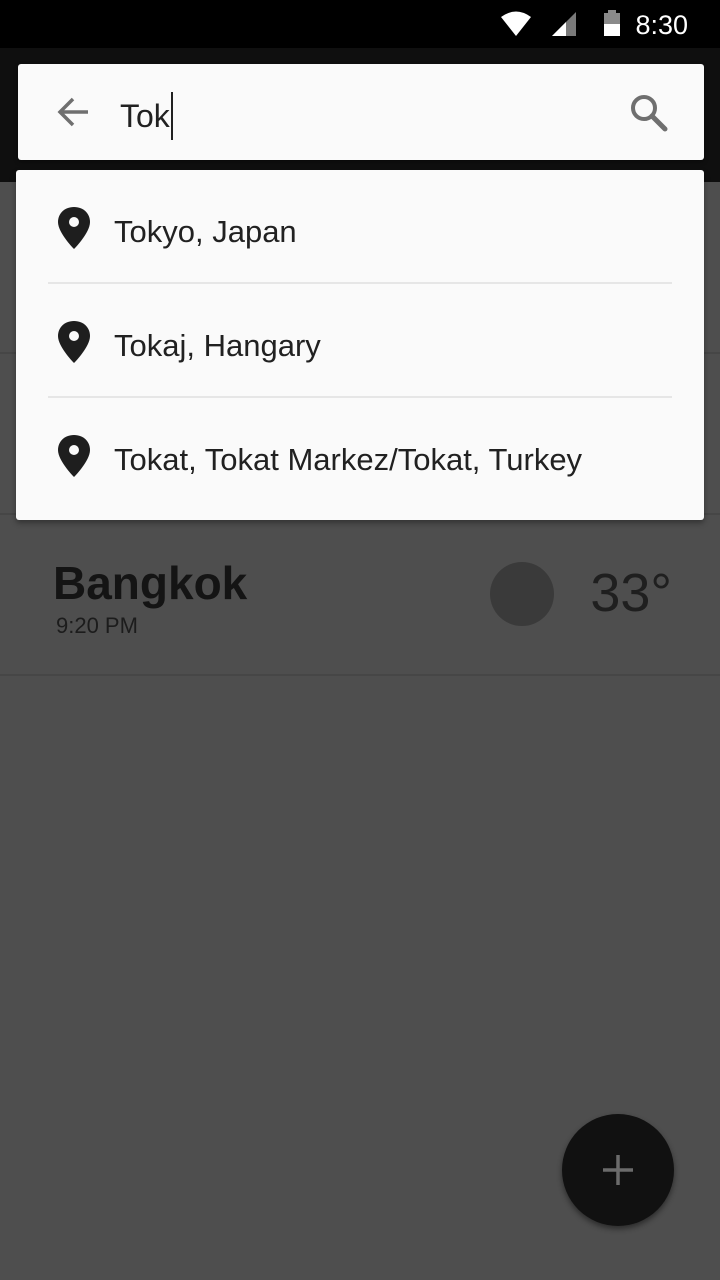  What do you see at coordinates (564, 24) in the screenshot?
I see `cell-signal-icon` at bounding box center [564, 24].